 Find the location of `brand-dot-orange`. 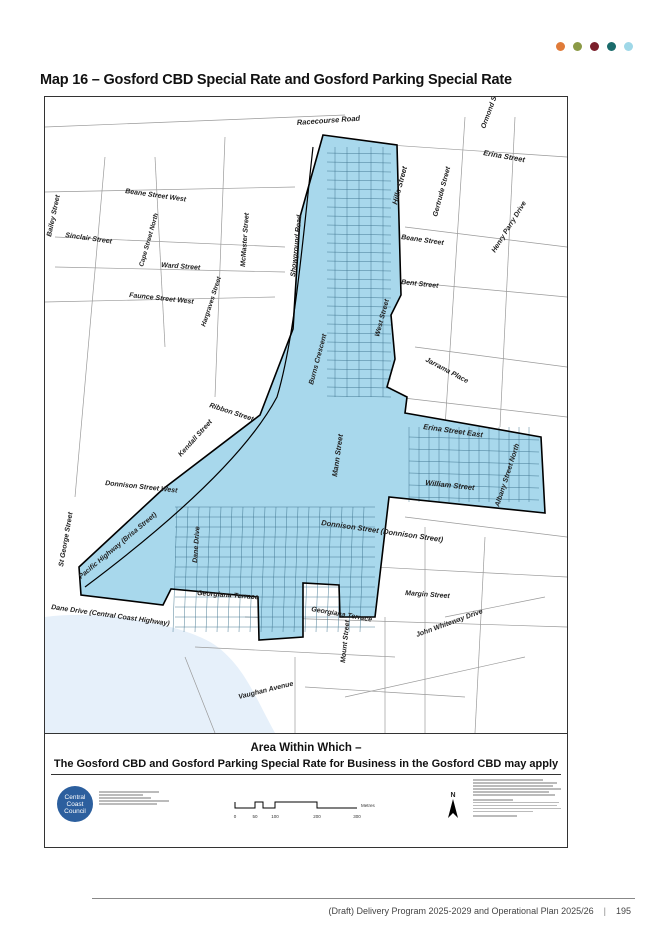

brand-dot-orange is located at coordinates (560, 46).